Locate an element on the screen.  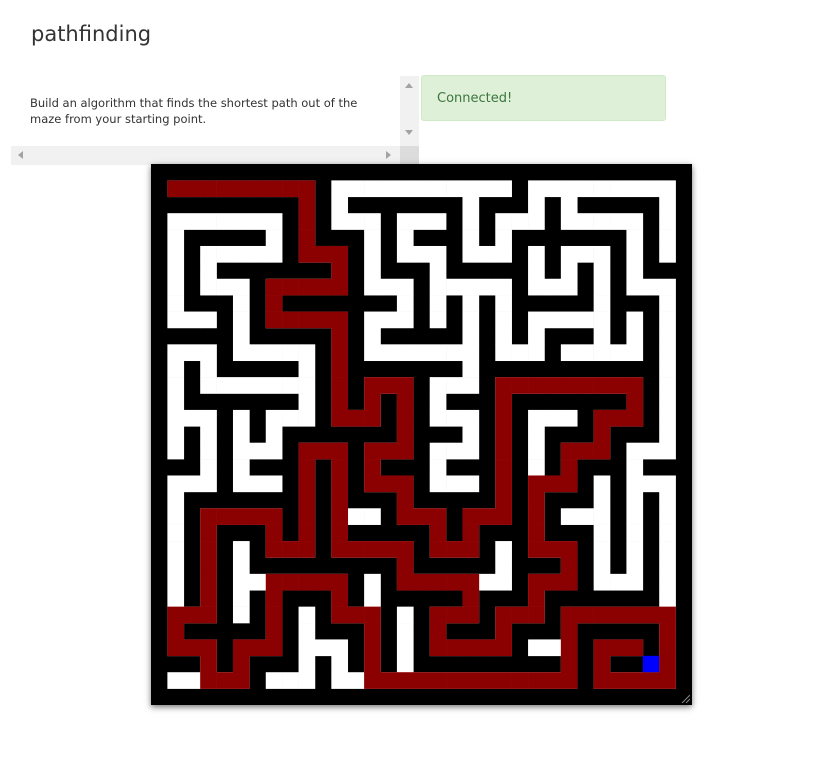
resize-grip-icon is located at coordinates (685, 698).